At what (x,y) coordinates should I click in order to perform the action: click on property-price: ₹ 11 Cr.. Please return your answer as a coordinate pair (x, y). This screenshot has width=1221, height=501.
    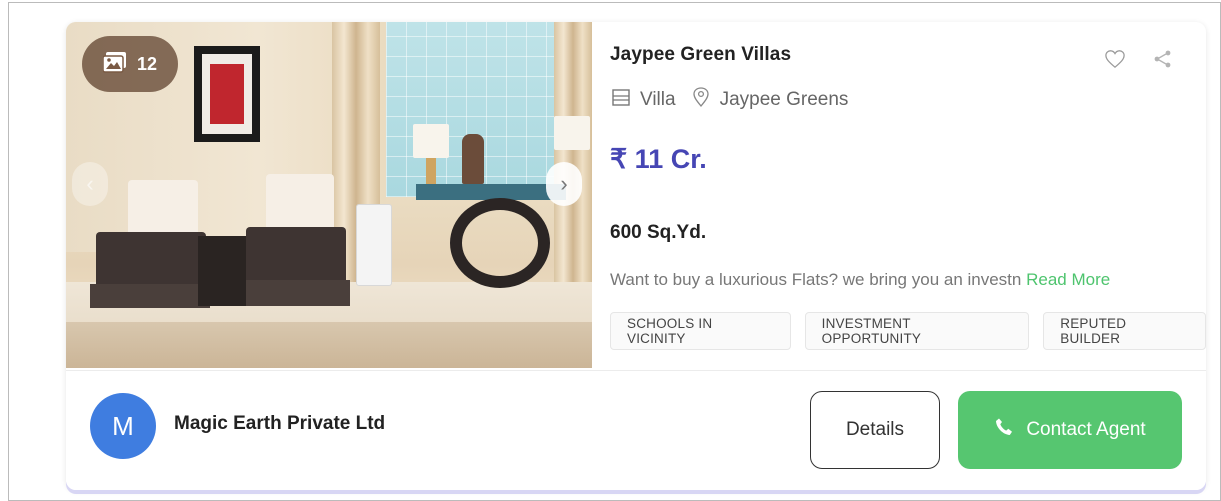
    Looking at the image, I should click on (658, 159).